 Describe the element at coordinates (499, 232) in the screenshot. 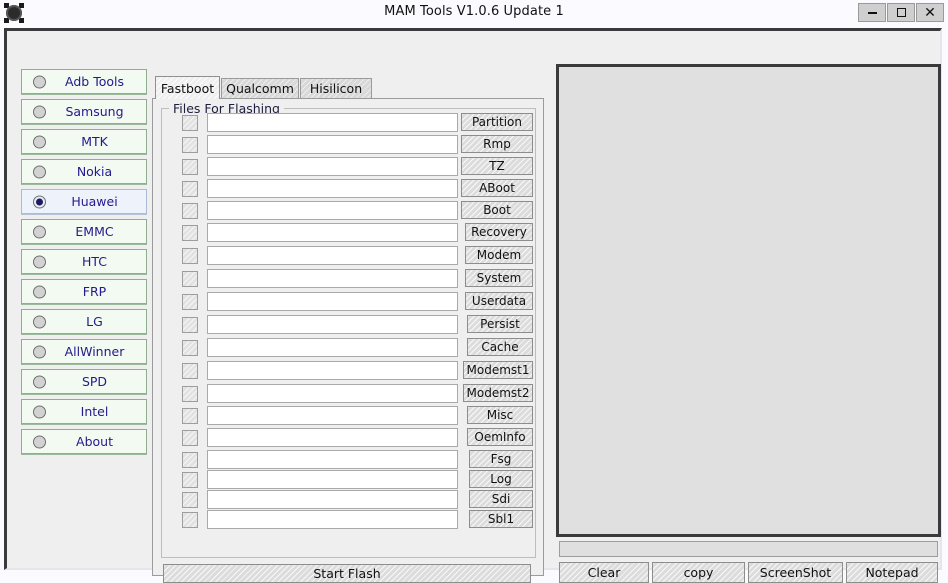

I see `browse-button-recovery: Recovery` at that location.